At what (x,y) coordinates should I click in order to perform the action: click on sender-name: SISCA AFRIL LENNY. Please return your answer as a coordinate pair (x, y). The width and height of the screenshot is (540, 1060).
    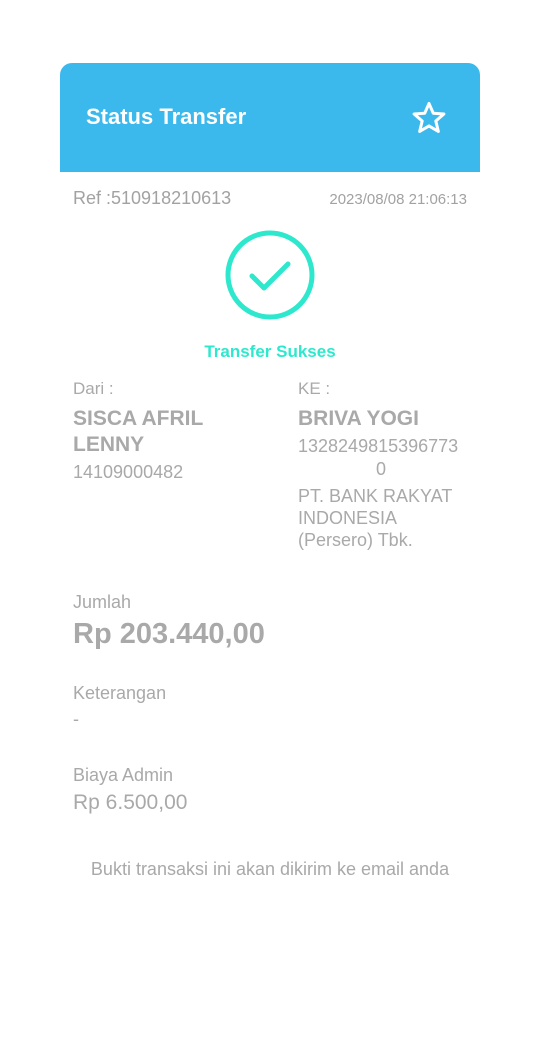
    Looking at the image, I should click on (138, 431).